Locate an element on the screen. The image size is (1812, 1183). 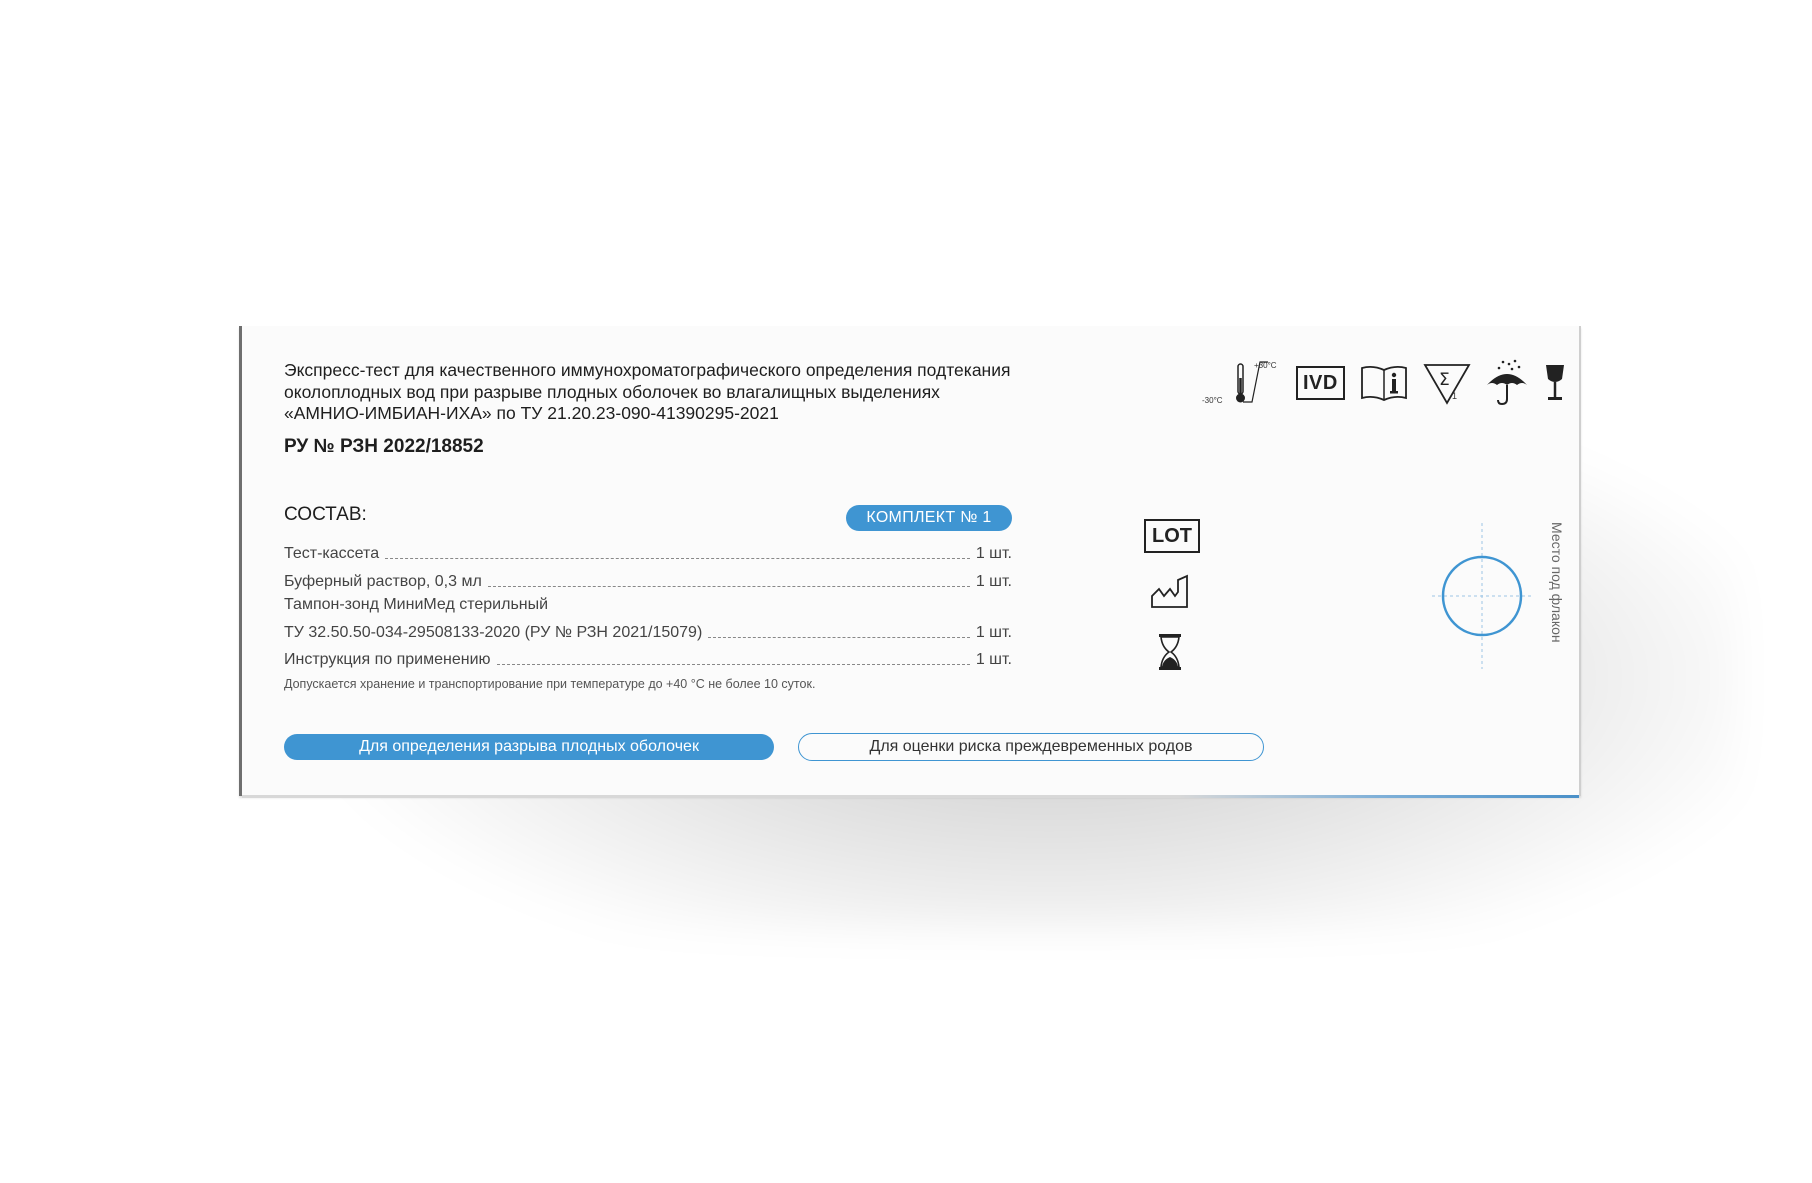
expiry-hourglass-icon is located at coordinates (1170, 652).